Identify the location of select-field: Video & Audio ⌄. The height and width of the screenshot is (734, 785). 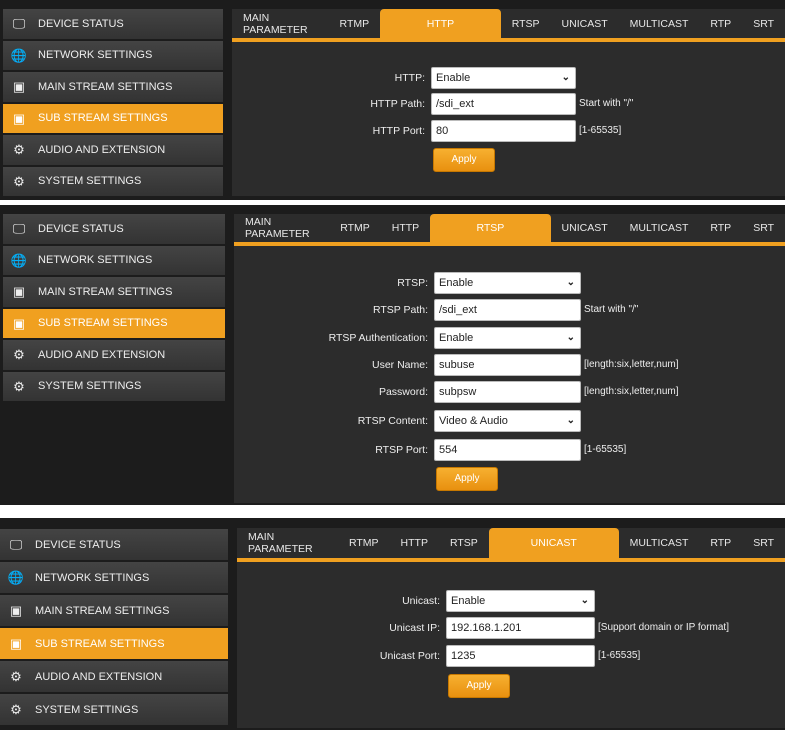
(507, 421).